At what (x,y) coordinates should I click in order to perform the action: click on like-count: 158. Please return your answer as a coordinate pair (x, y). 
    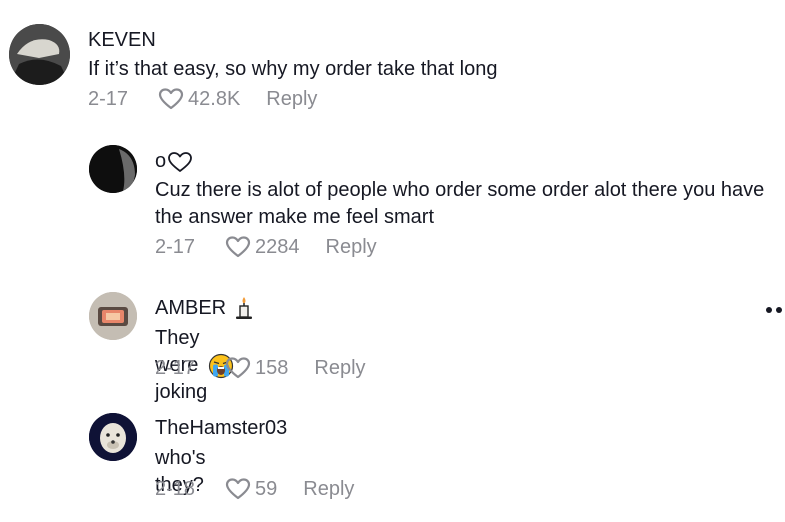
    Looking at the image, I should click on (272, 367).